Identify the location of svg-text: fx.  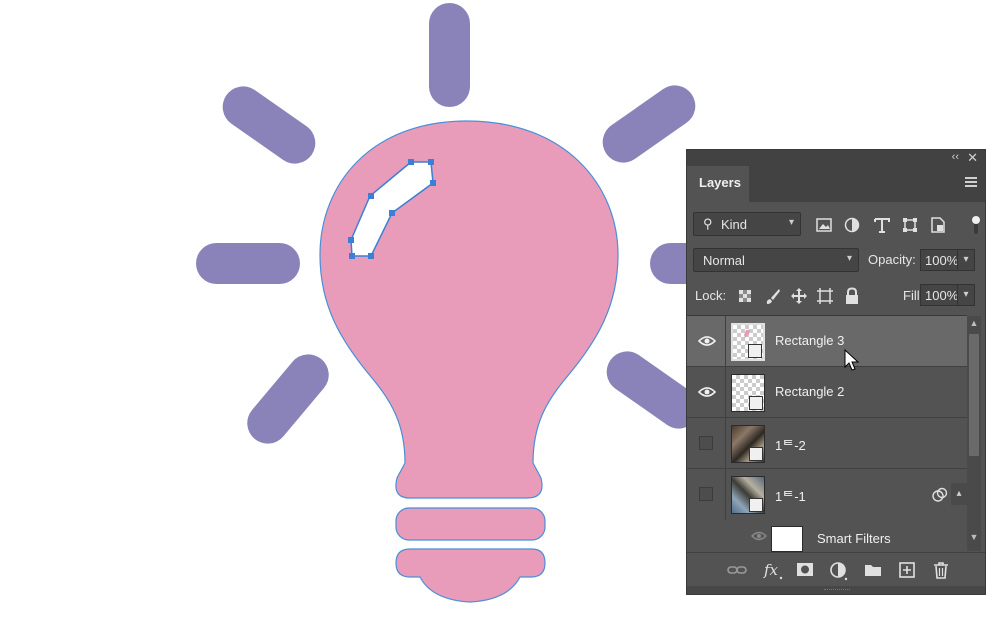
(771, 570).